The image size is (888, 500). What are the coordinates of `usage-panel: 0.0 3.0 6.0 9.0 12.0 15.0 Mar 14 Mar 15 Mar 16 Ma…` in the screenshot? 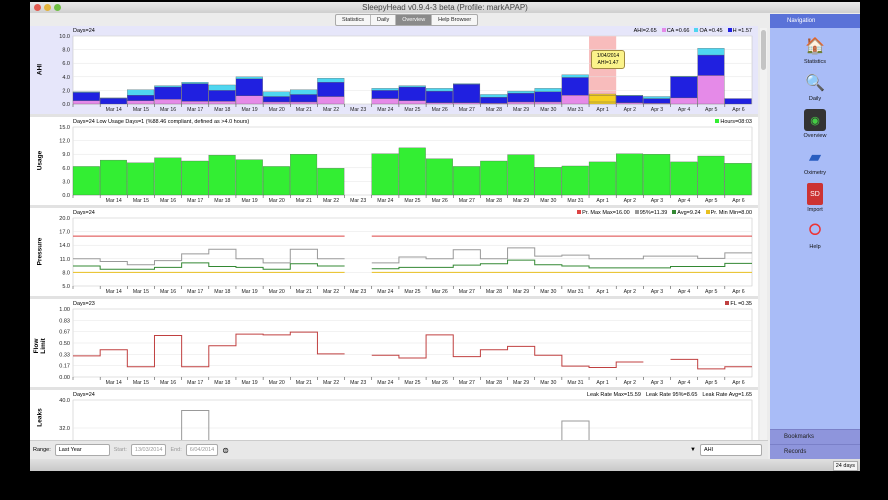 It's located at (394, 162).